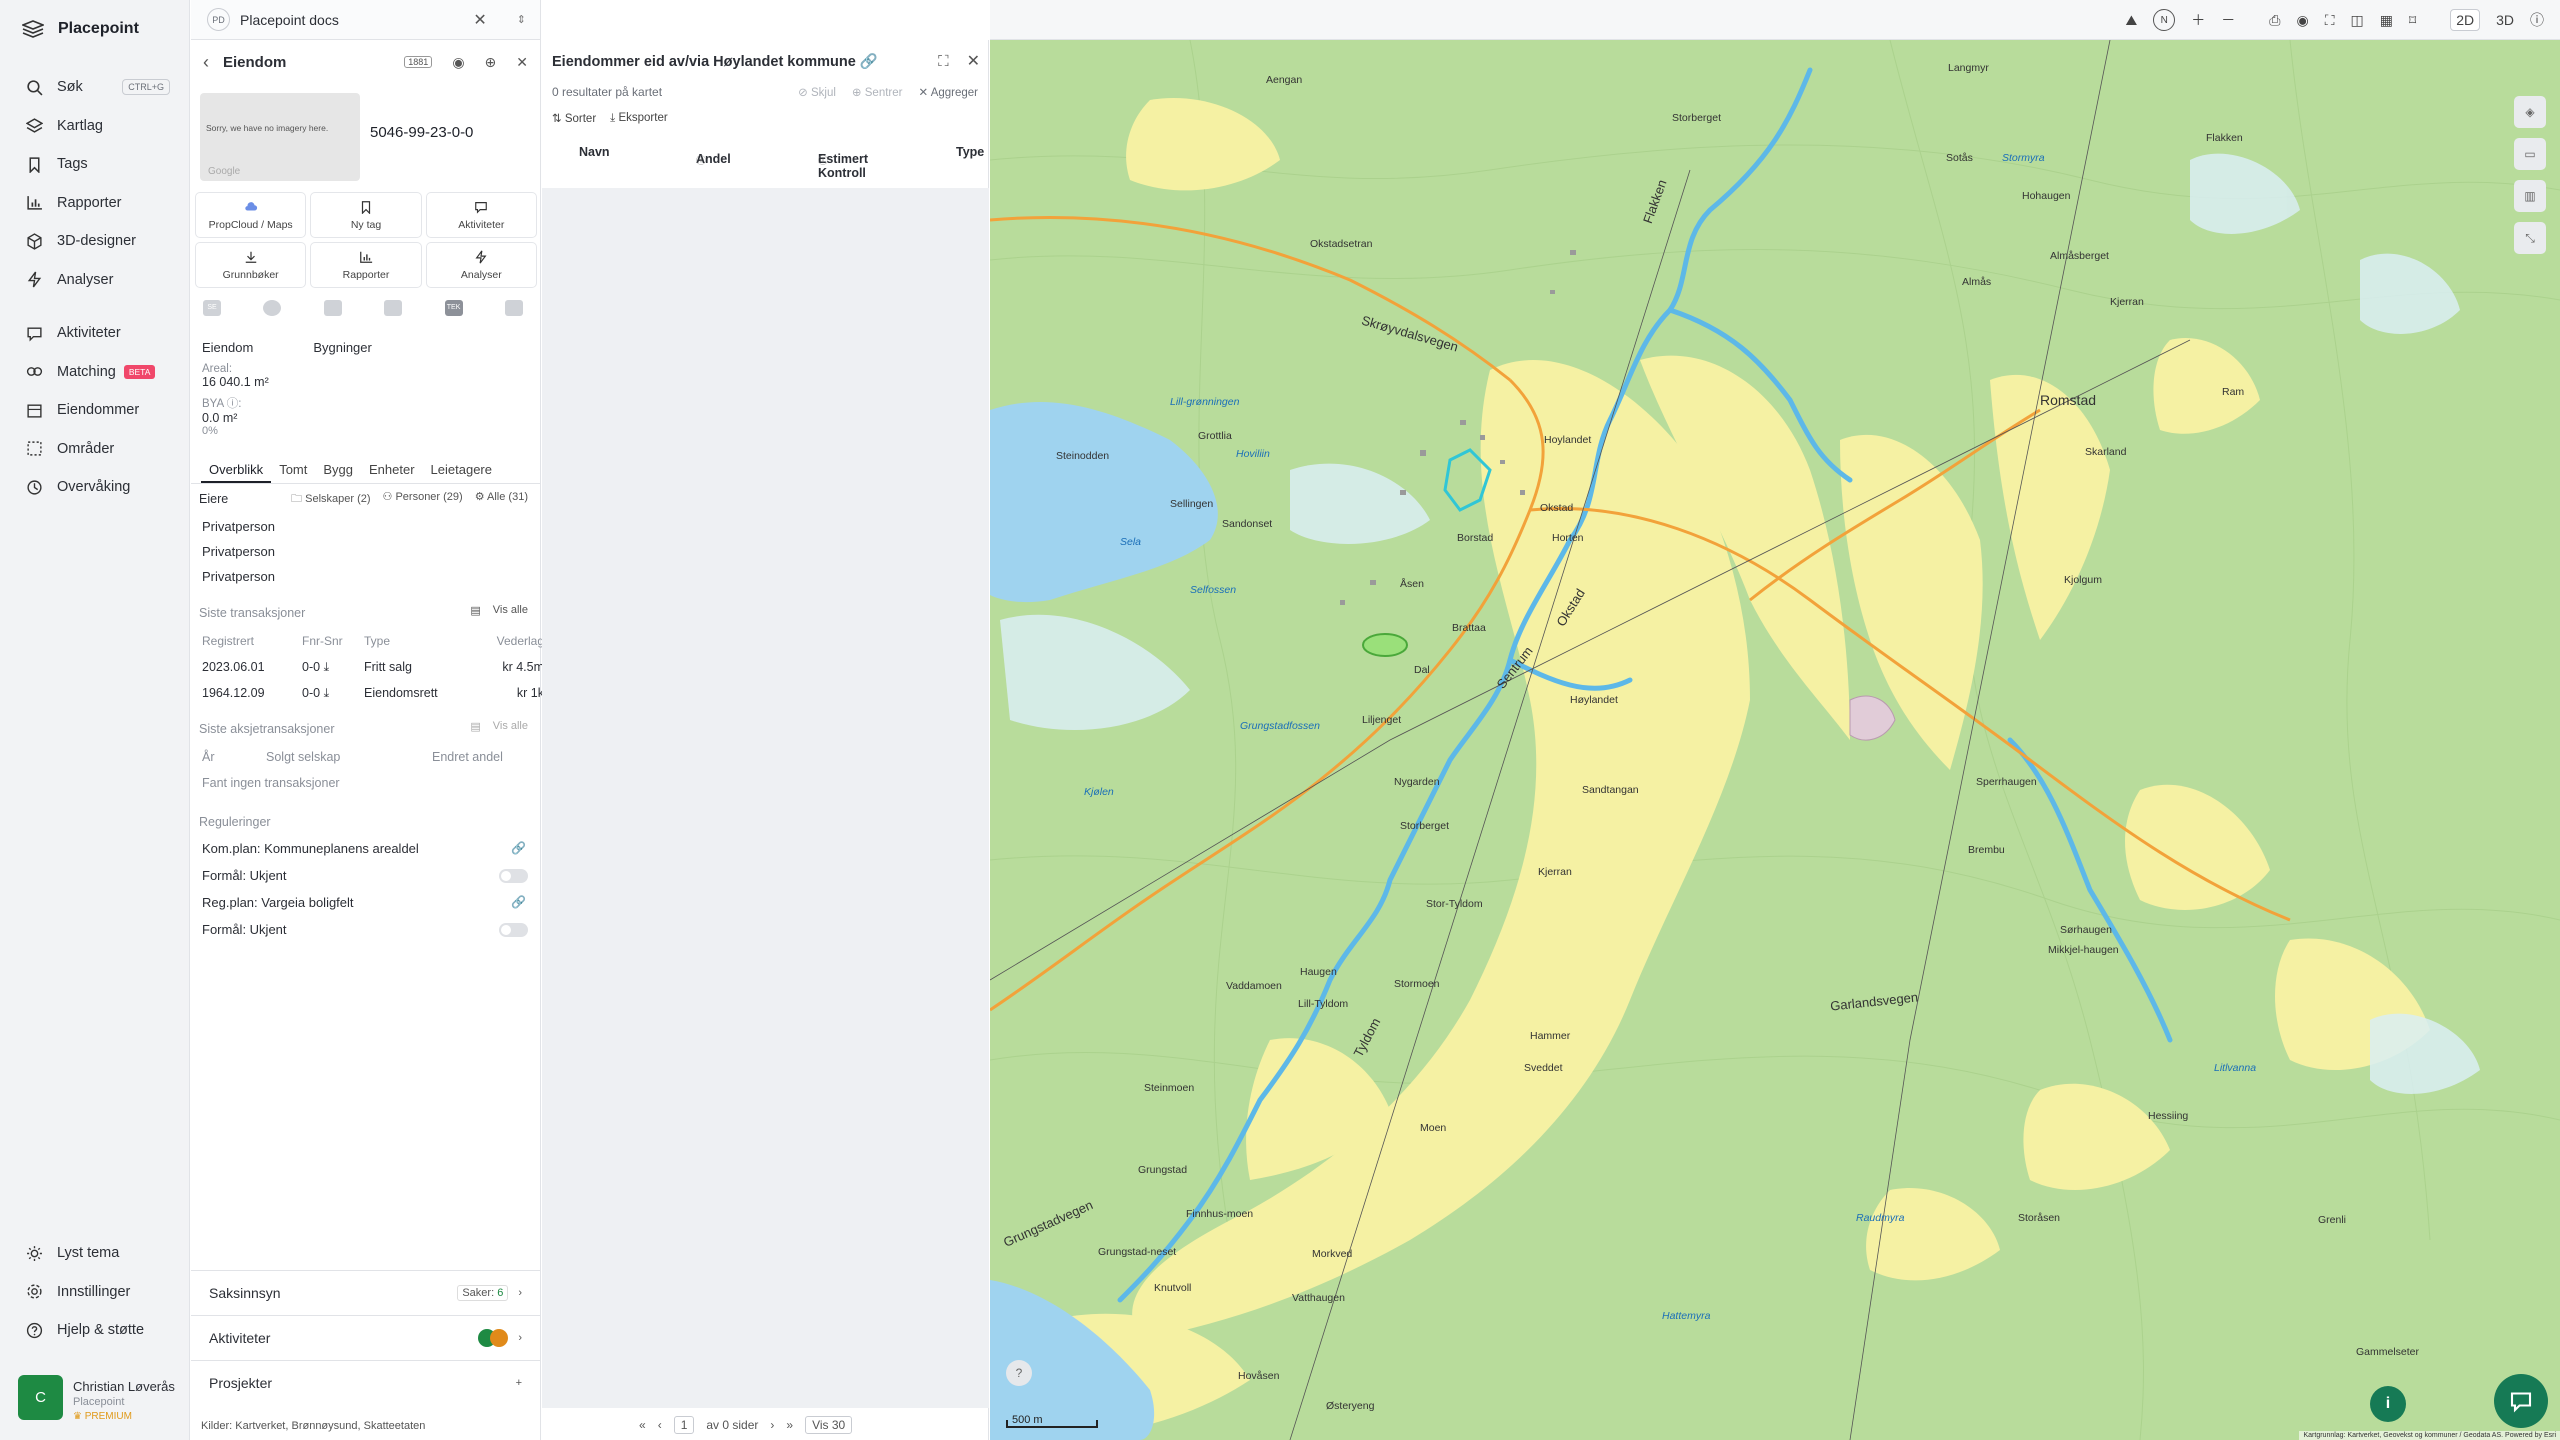 This screenshot has width=2560, height=1440. I want to click on aggregate-button: ✕ Aggreger, so click(948, 92).